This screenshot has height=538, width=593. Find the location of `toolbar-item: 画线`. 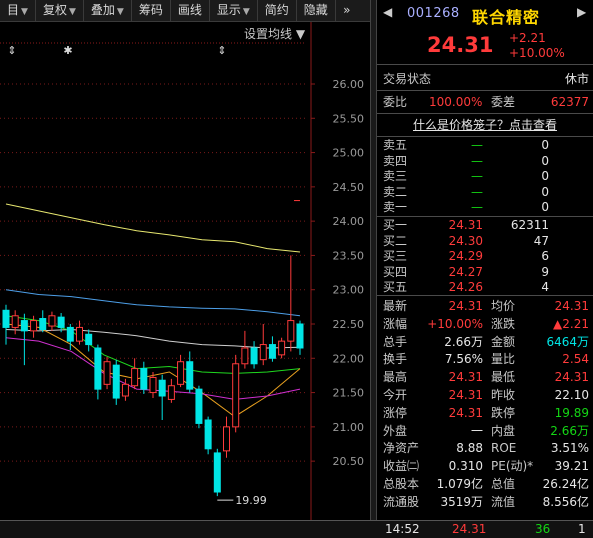

toolbar-item: 画线 is located at coordinates (190, 10).